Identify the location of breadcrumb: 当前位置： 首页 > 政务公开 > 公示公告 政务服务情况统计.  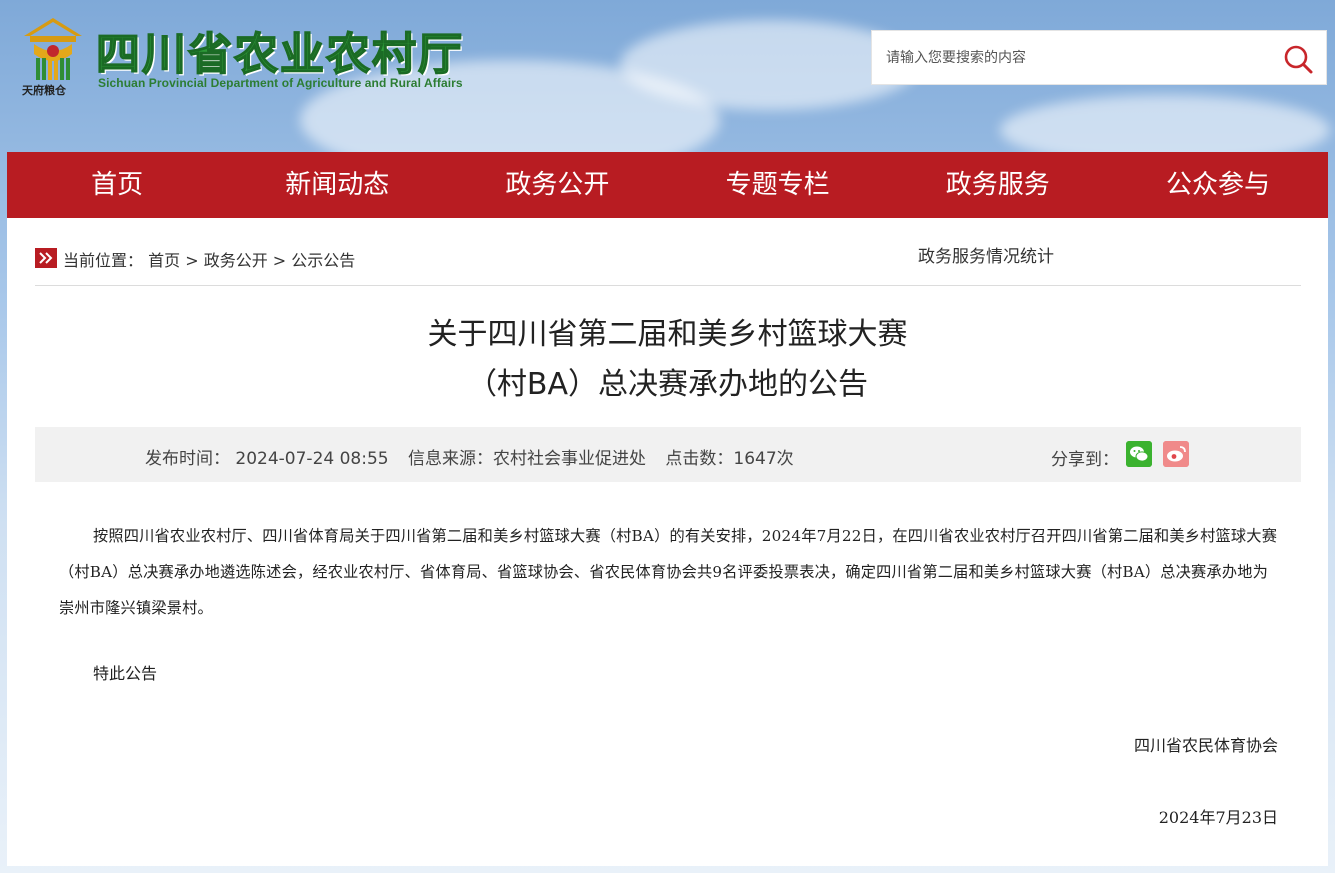
(668, 264).